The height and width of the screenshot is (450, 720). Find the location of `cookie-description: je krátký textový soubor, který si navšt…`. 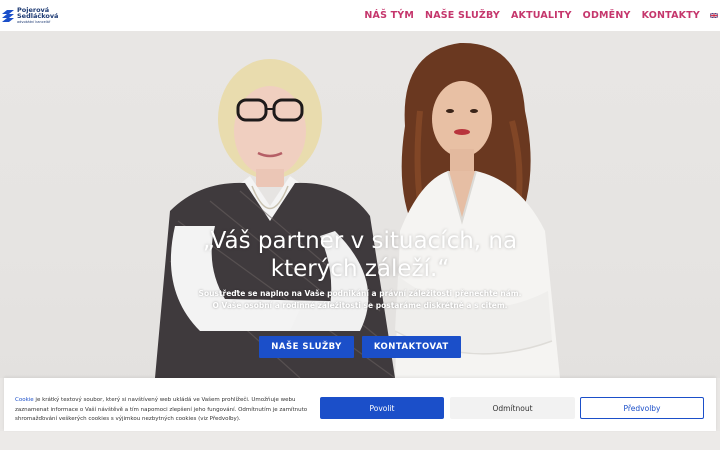

cookie-description: je krátký textový soubor, který si navšt… is located at coordinates (161, 409).